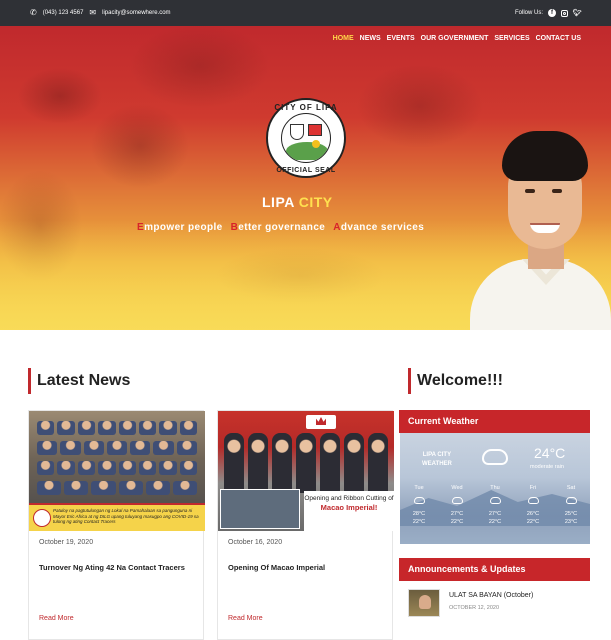 Image resolution: width=611 pixels, height=640 pixels. What do you see at coordinates (437, 459) in the screenshot?
I see `weather-location: LIPA CITY WEATHER` at bounding box center [437, 459].